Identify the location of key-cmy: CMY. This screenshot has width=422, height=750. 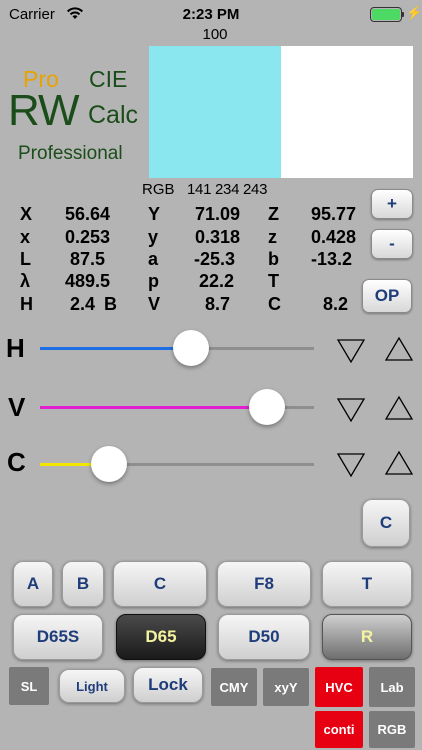
(234, 687).